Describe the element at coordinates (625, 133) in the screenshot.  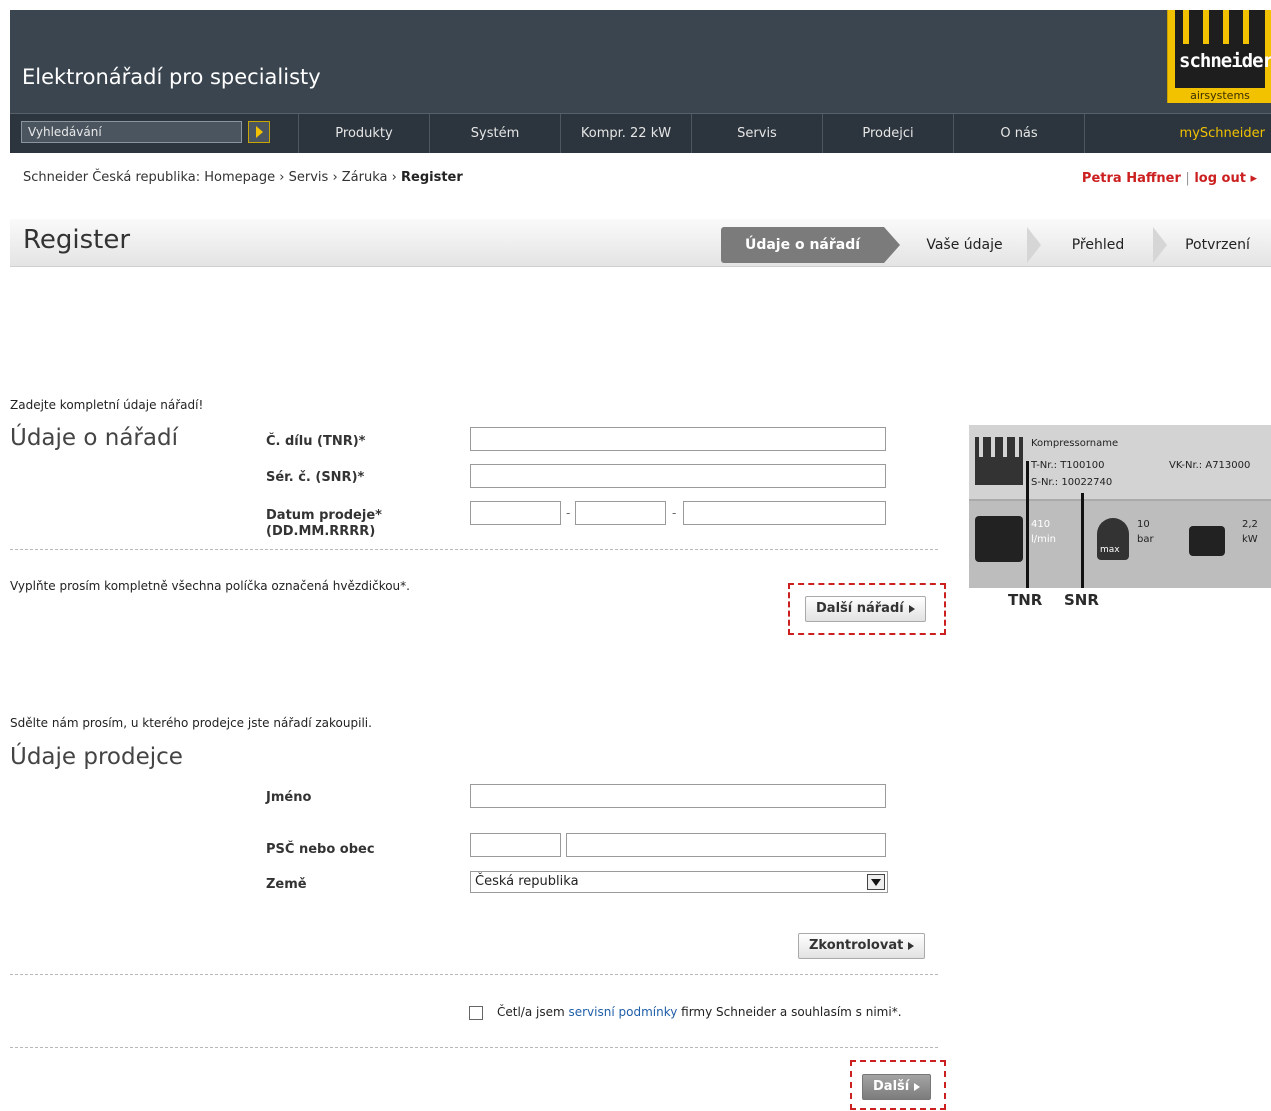
I see `nav-item-kompr: Kompr. 22 kW` at that location.